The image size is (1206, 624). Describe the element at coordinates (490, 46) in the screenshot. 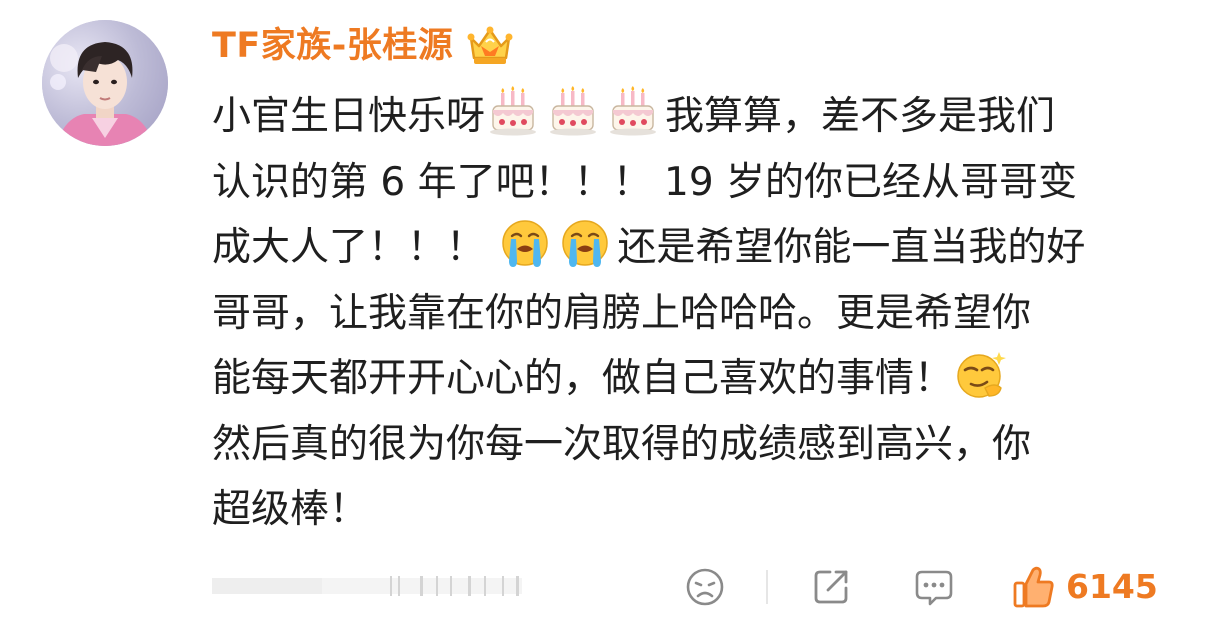

I see `crown-badge-icon` at that location.